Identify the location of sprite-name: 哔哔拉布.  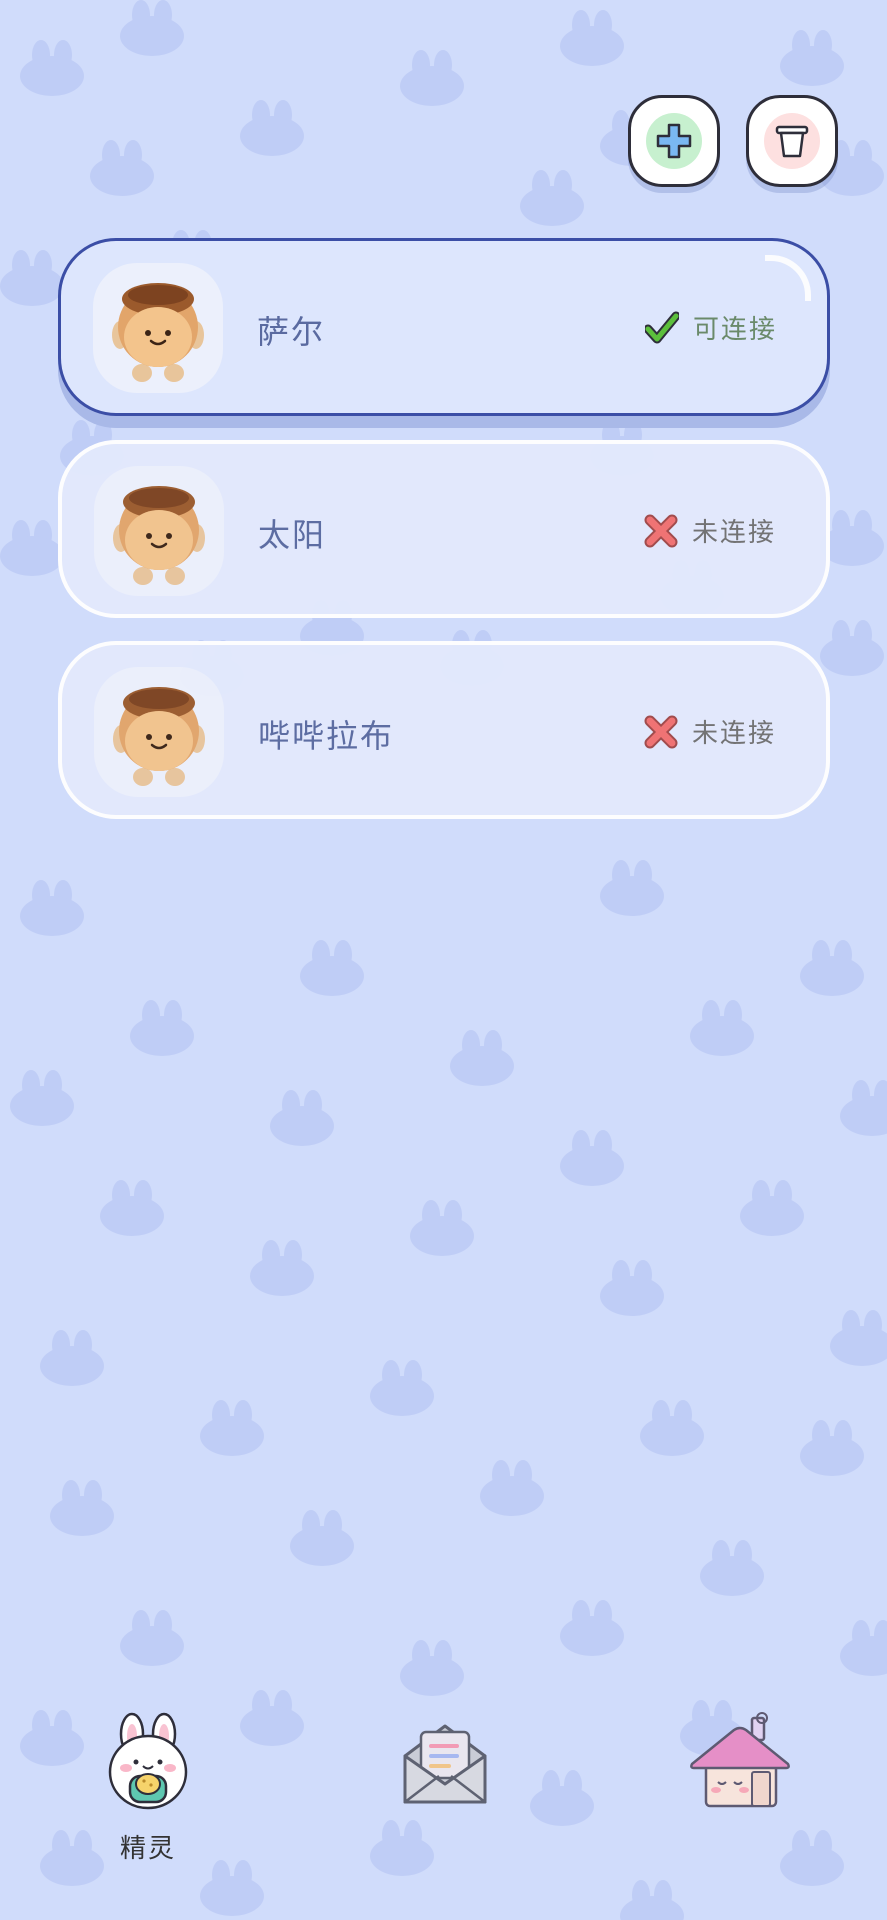
(326, 736).